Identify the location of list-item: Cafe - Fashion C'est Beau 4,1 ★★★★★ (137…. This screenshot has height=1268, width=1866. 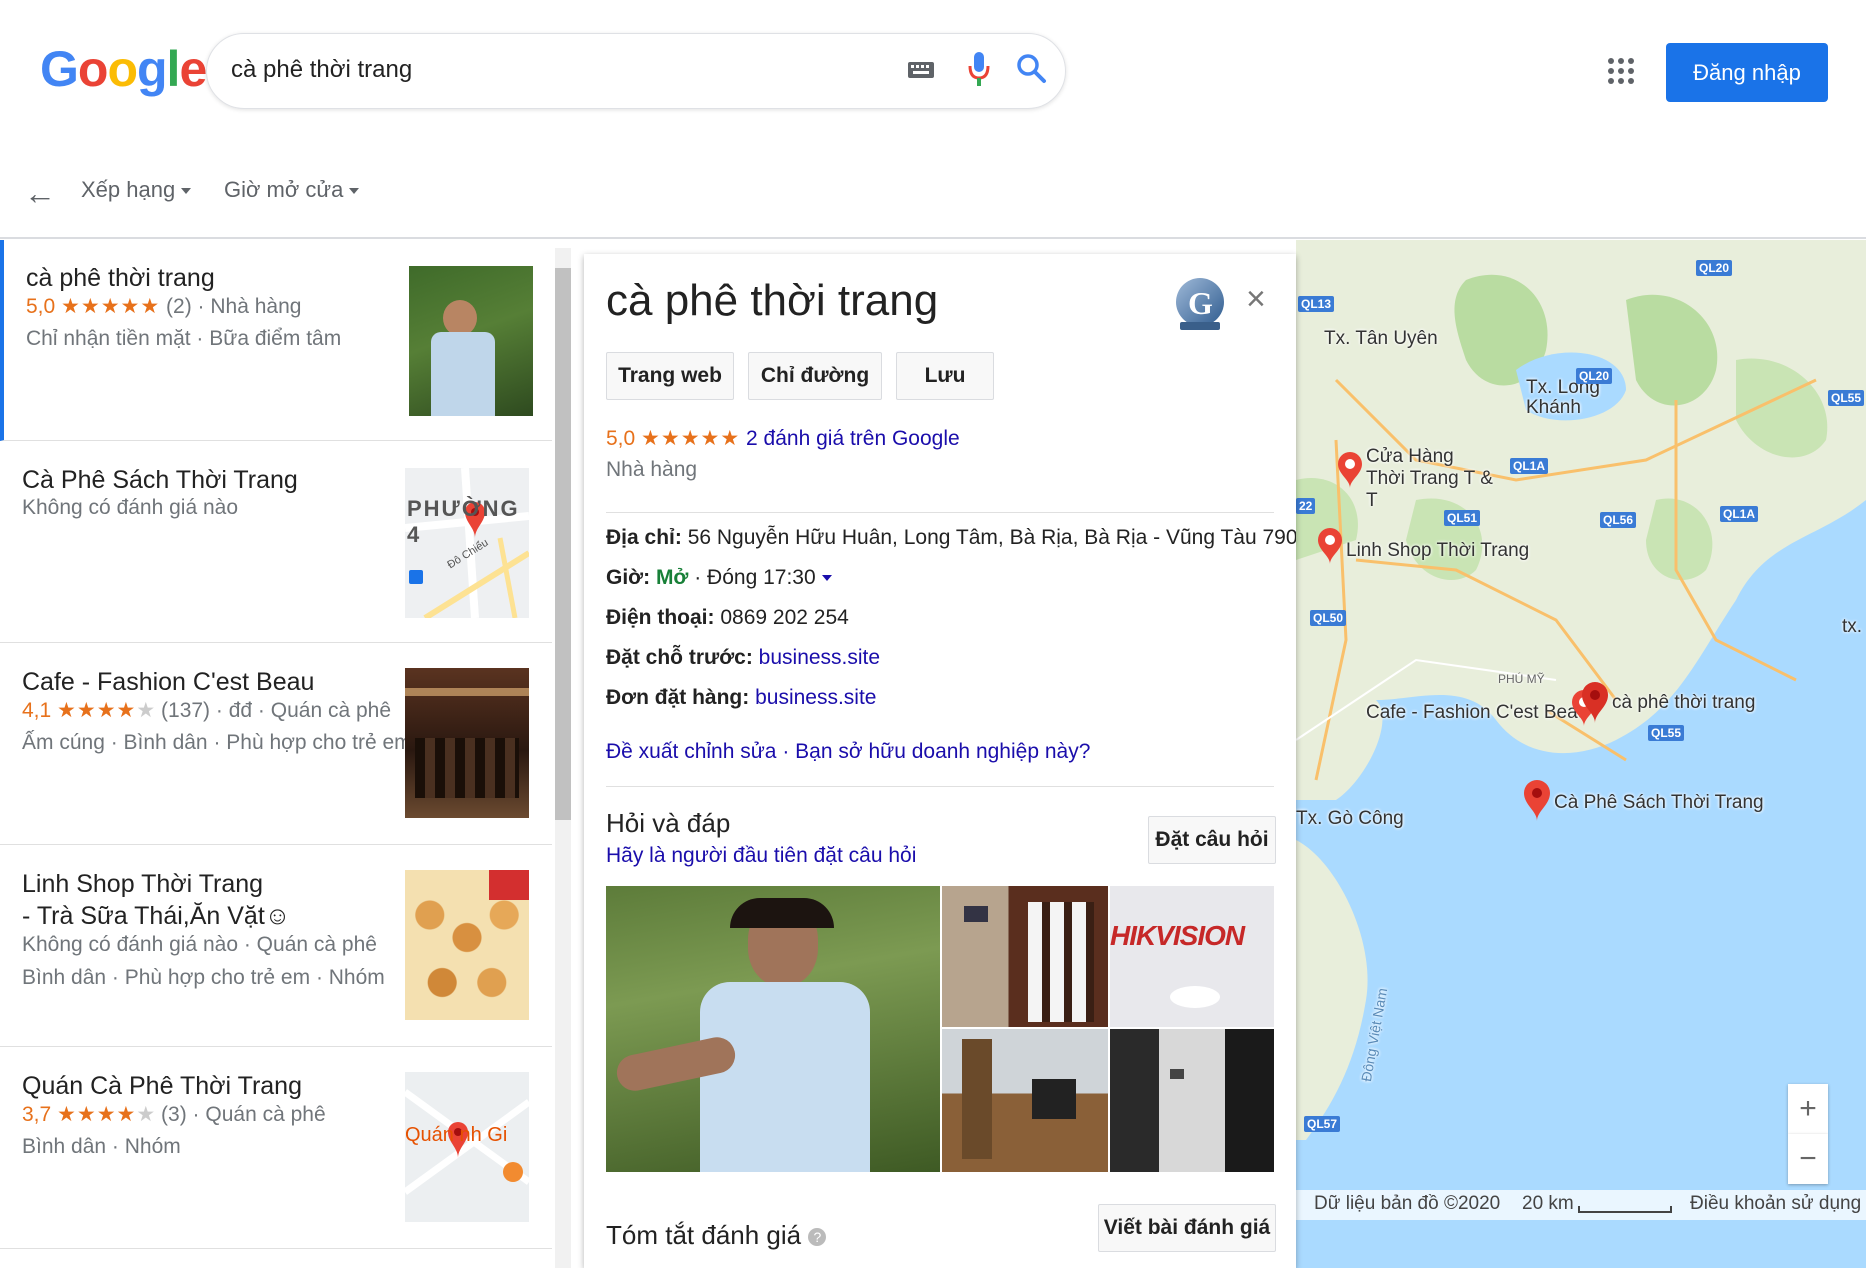
(276, 744).